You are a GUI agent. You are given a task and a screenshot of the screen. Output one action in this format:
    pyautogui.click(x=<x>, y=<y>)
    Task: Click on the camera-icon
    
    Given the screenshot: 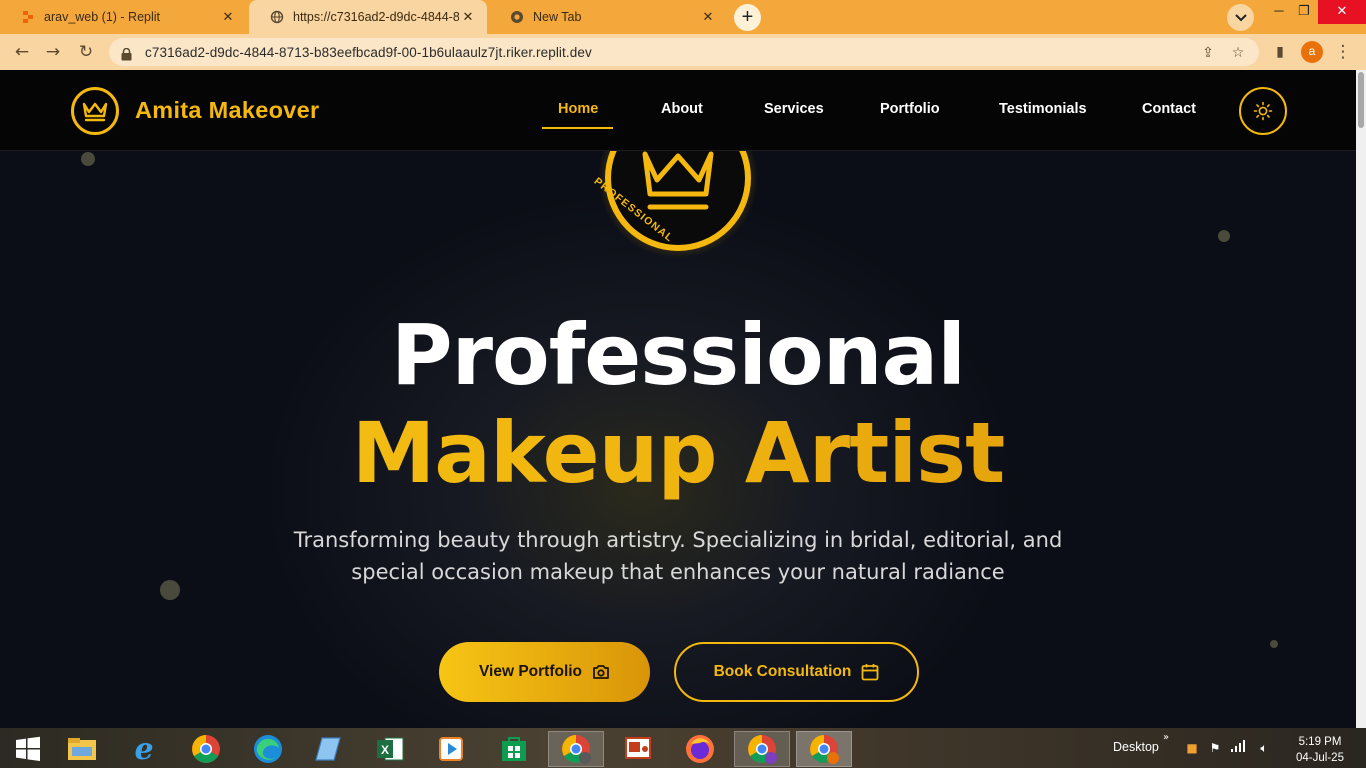 What is the action you would take?
    pyautogui.click(x=601, y=672)
    